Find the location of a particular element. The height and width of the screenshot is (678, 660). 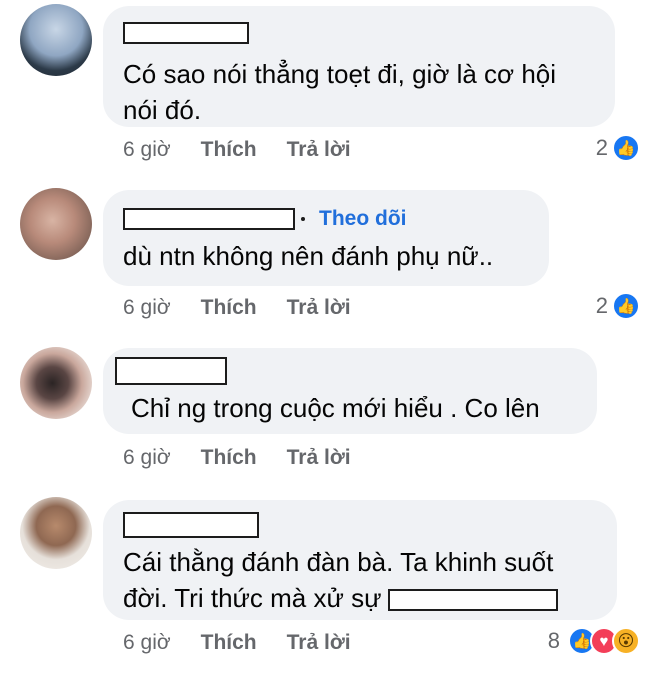

comment-text: Chỉ ng trong cuộc mới hiểu . Co lên is located at coordinates (335, 408).